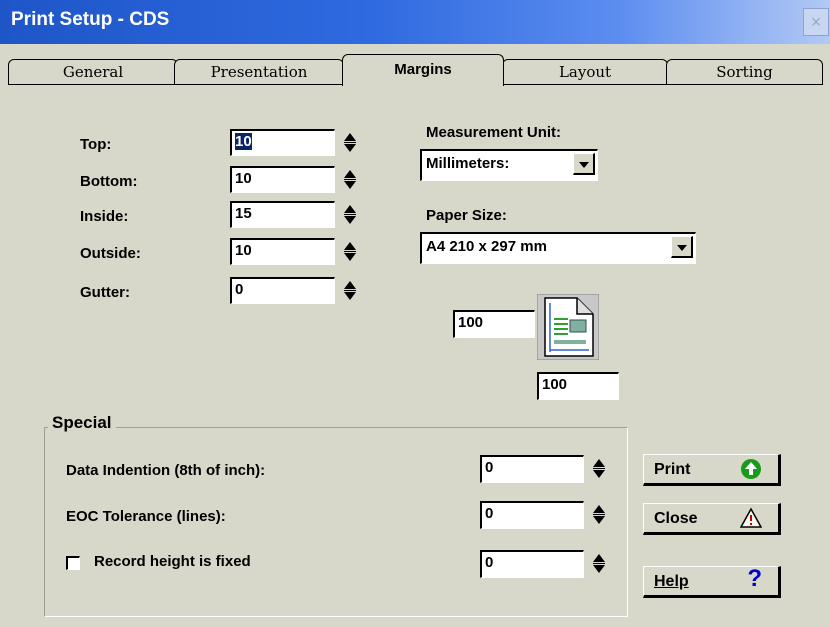 The height and width of the screenshot is (627, 830). What do you see at coordinates (486, 246) in the screenshot?
I see `paper-size-value: A4 210 x 297 mm` at bounding box center [486, 246].